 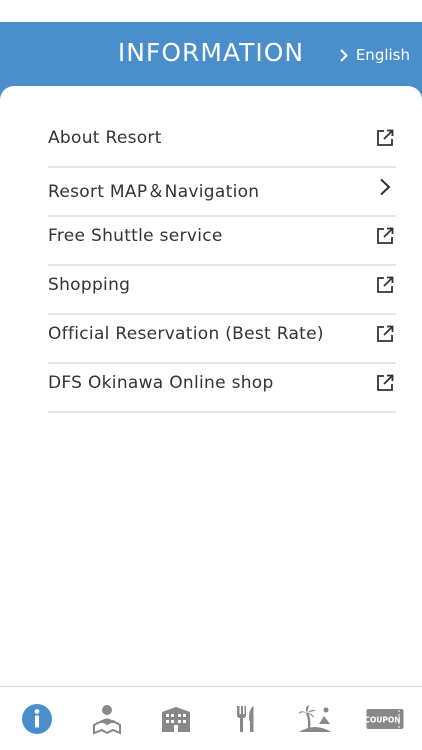 I want to click on tab-map, so click(x=107, y=719).